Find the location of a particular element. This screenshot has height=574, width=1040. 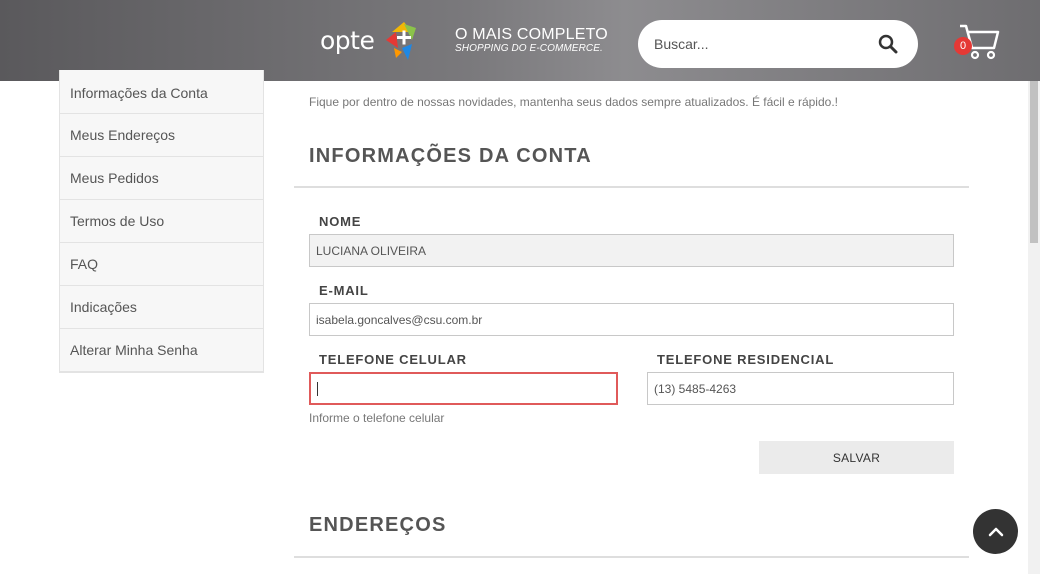

addresses-title: ENDEREÇOS is located at coordinates (378, 525).